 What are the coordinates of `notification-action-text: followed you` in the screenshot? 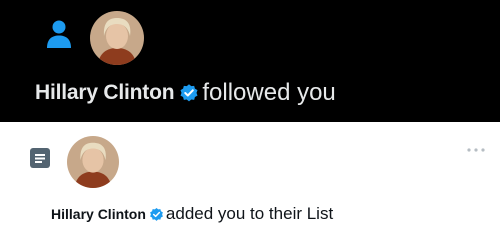 It's located at (269, 92).